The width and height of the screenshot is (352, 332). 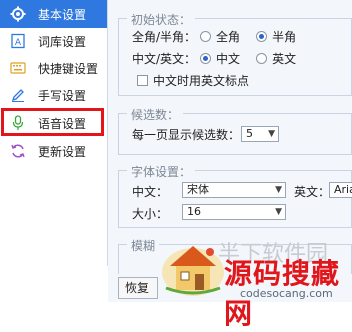 I want to click on chinese-radio, so click(x=206, y=58).